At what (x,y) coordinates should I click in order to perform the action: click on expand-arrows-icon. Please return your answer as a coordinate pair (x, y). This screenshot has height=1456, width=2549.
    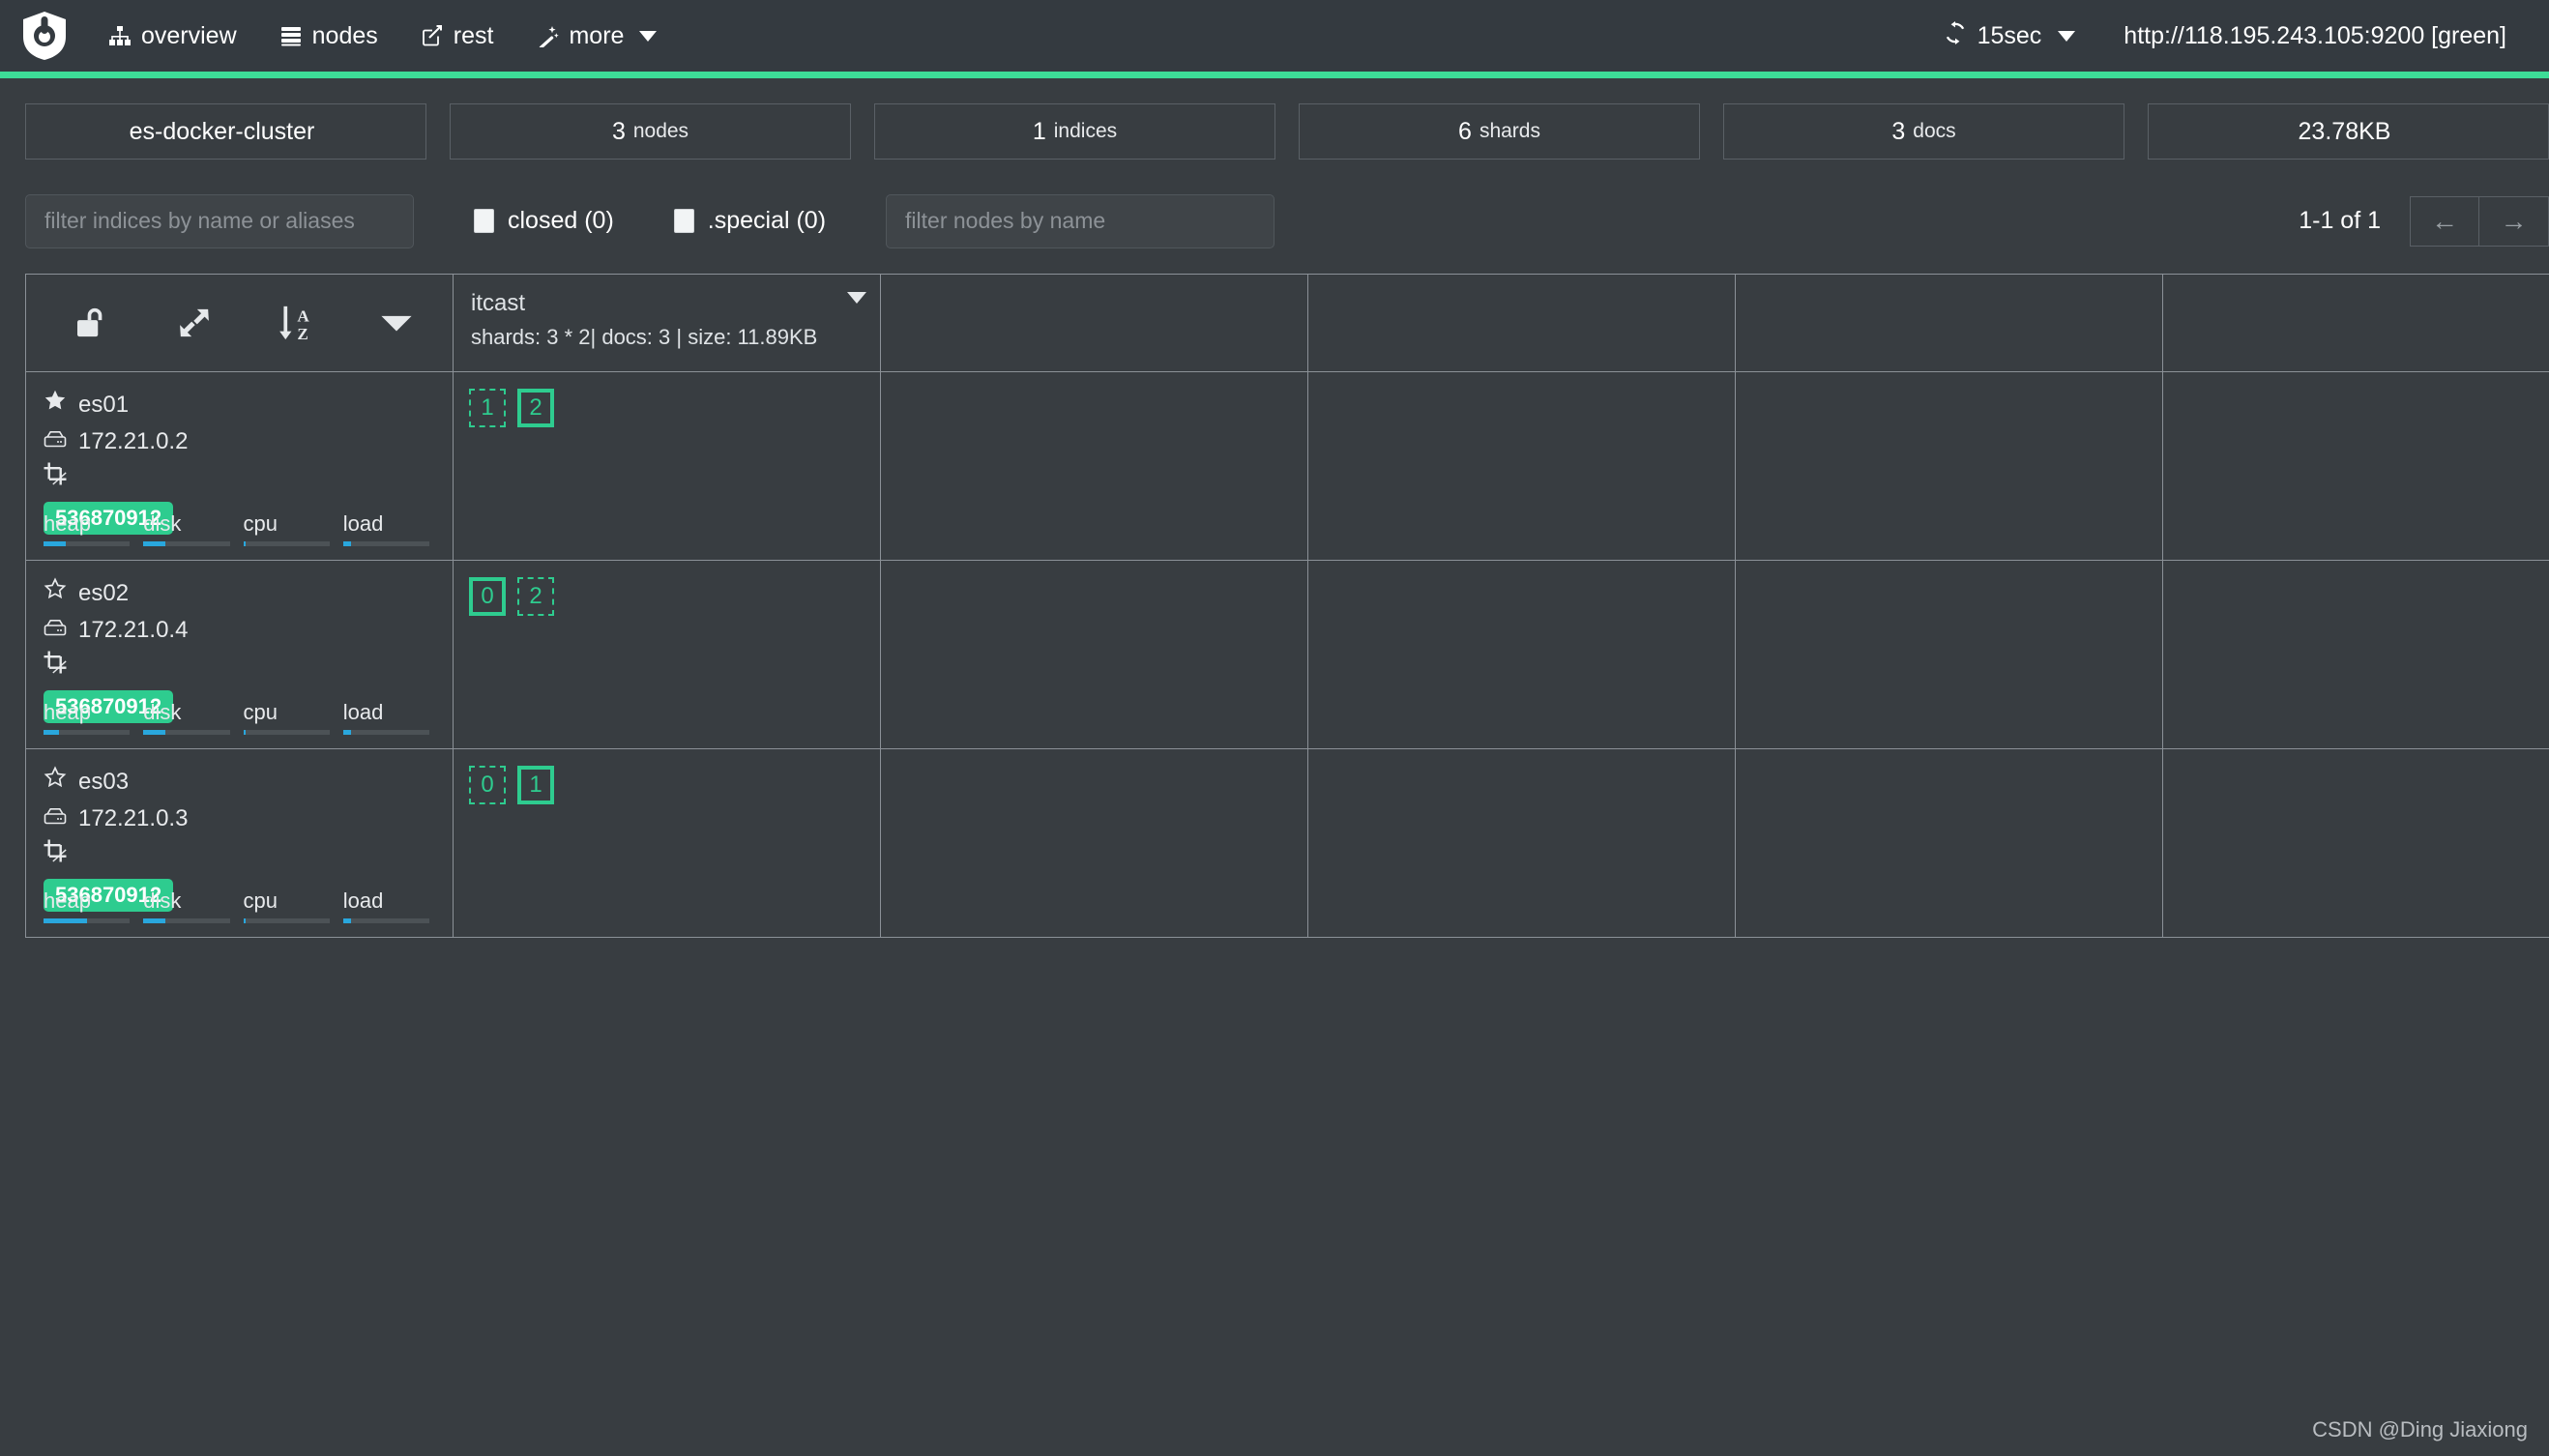
    Looking at the image, I should click on (194, 323).